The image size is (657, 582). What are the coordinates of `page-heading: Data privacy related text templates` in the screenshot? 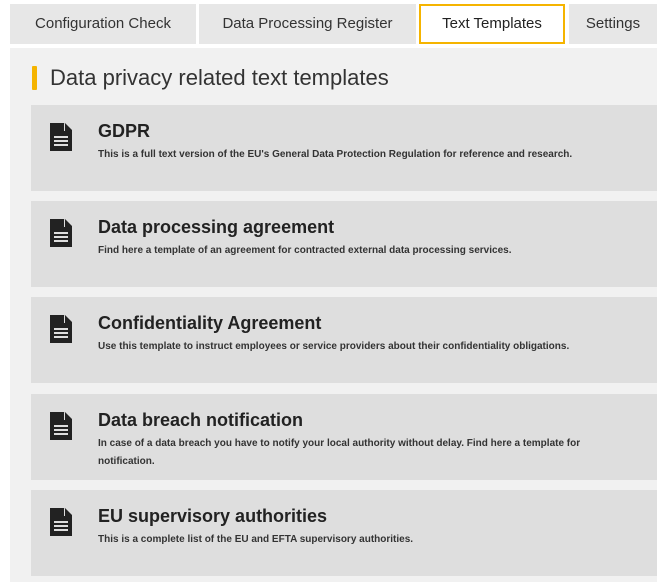 It's located at (210, 78).